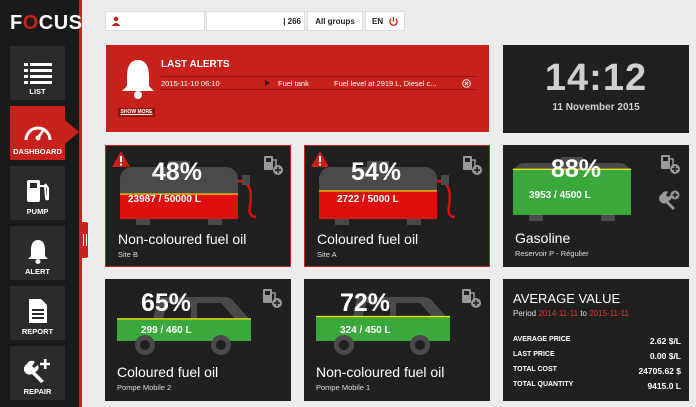 This screenshot has height=407, width=696. I want to click on play-icon, so click(267, 83).